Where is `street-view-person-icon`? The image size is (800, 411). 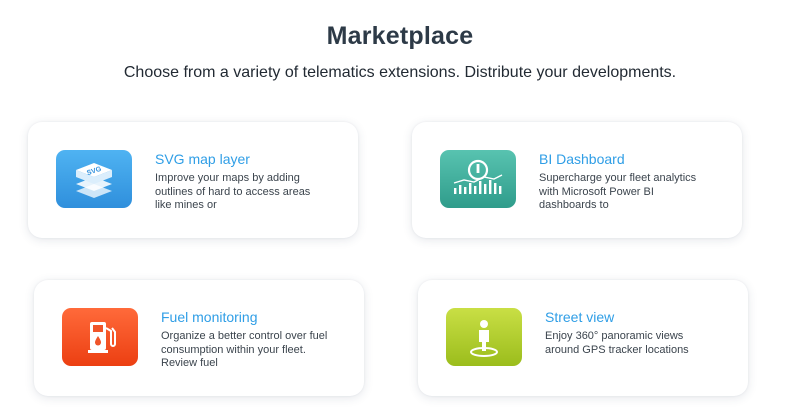
street-view-person-icon is located at coordinates (484, 337).